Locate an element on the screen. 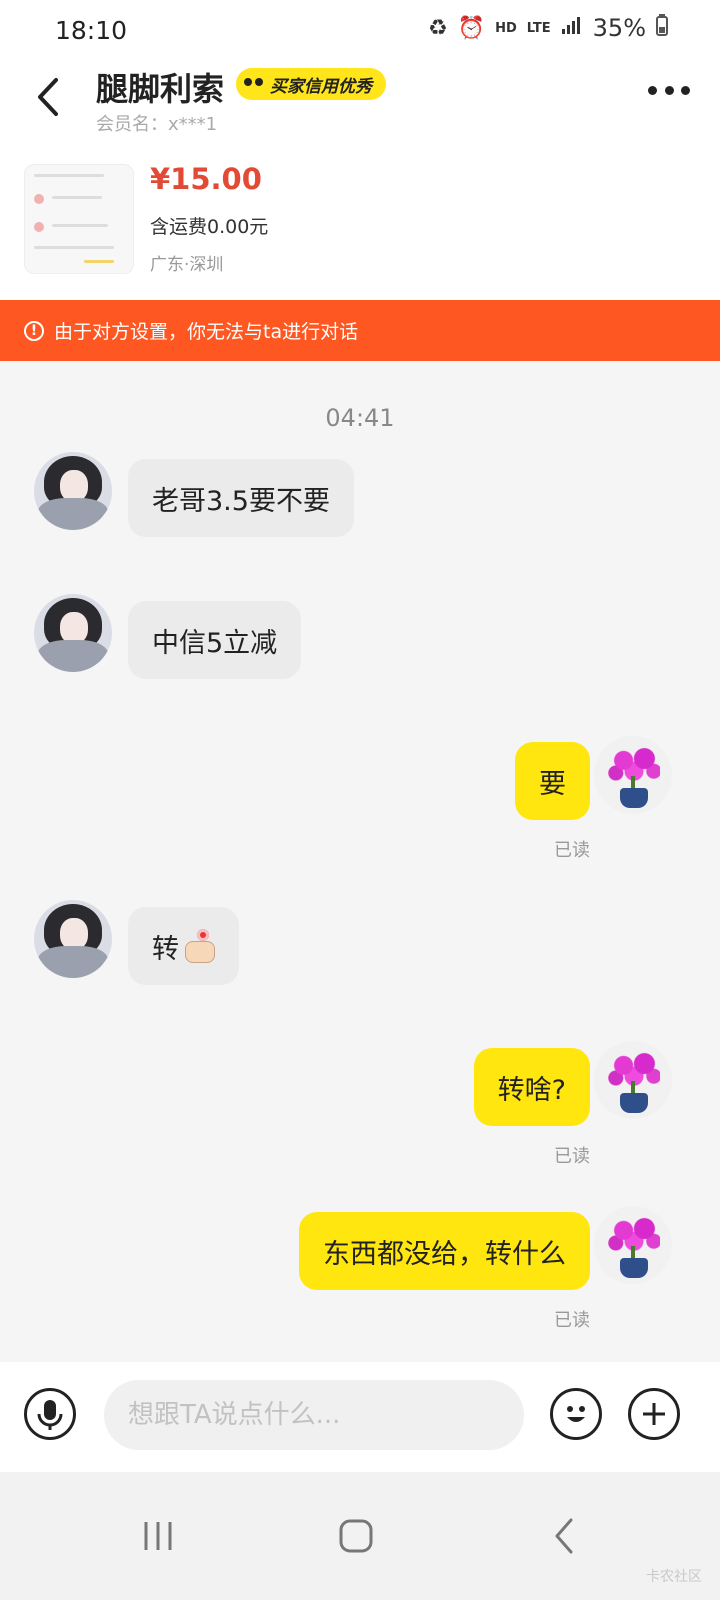 This screenshot has width=720, height=1600. more-dots-icon is located at coordinates (669, 92).